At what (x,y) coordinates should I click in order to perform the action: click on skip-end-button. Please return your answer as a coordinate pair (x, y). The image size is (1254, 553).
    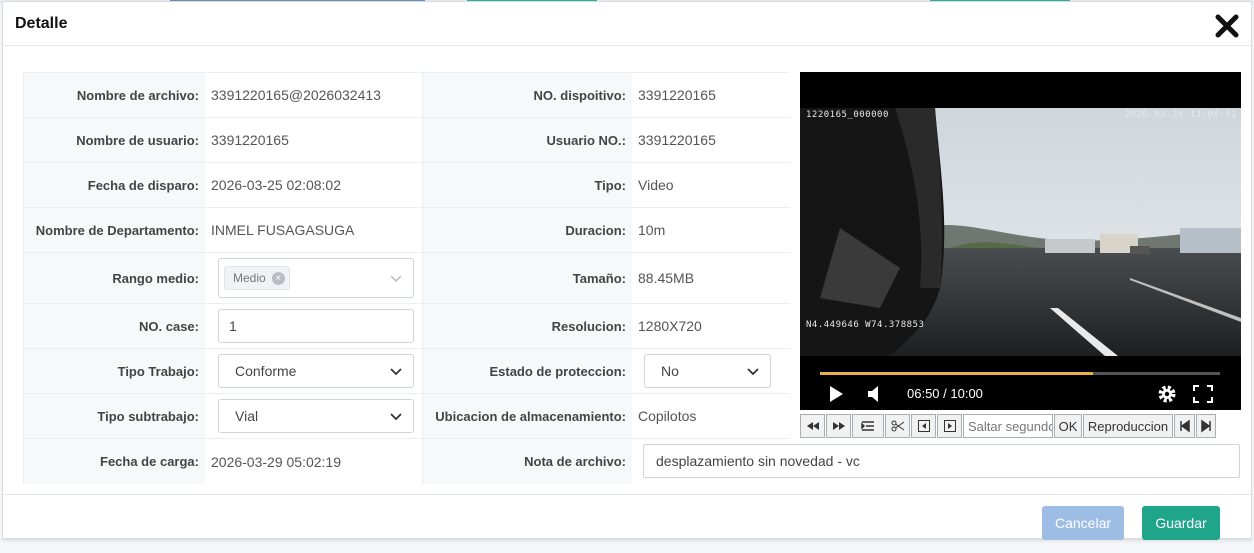
    Looking at the image, I should click on (1206, 426).